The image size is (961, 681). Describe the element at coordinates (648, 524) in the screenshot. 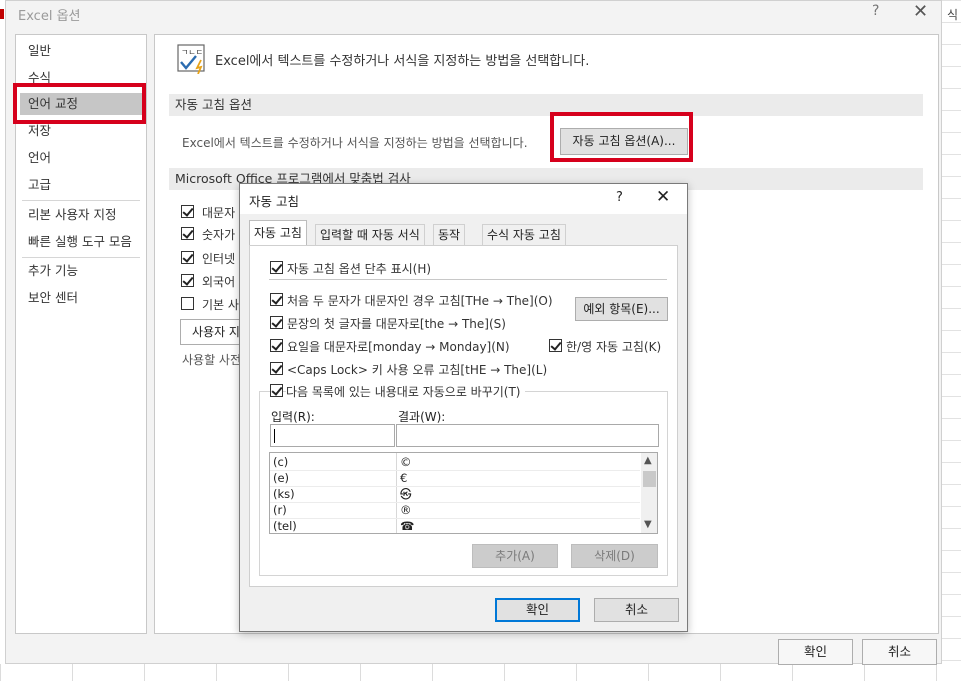

I see `scroll-down-icon: ▼` at that location.